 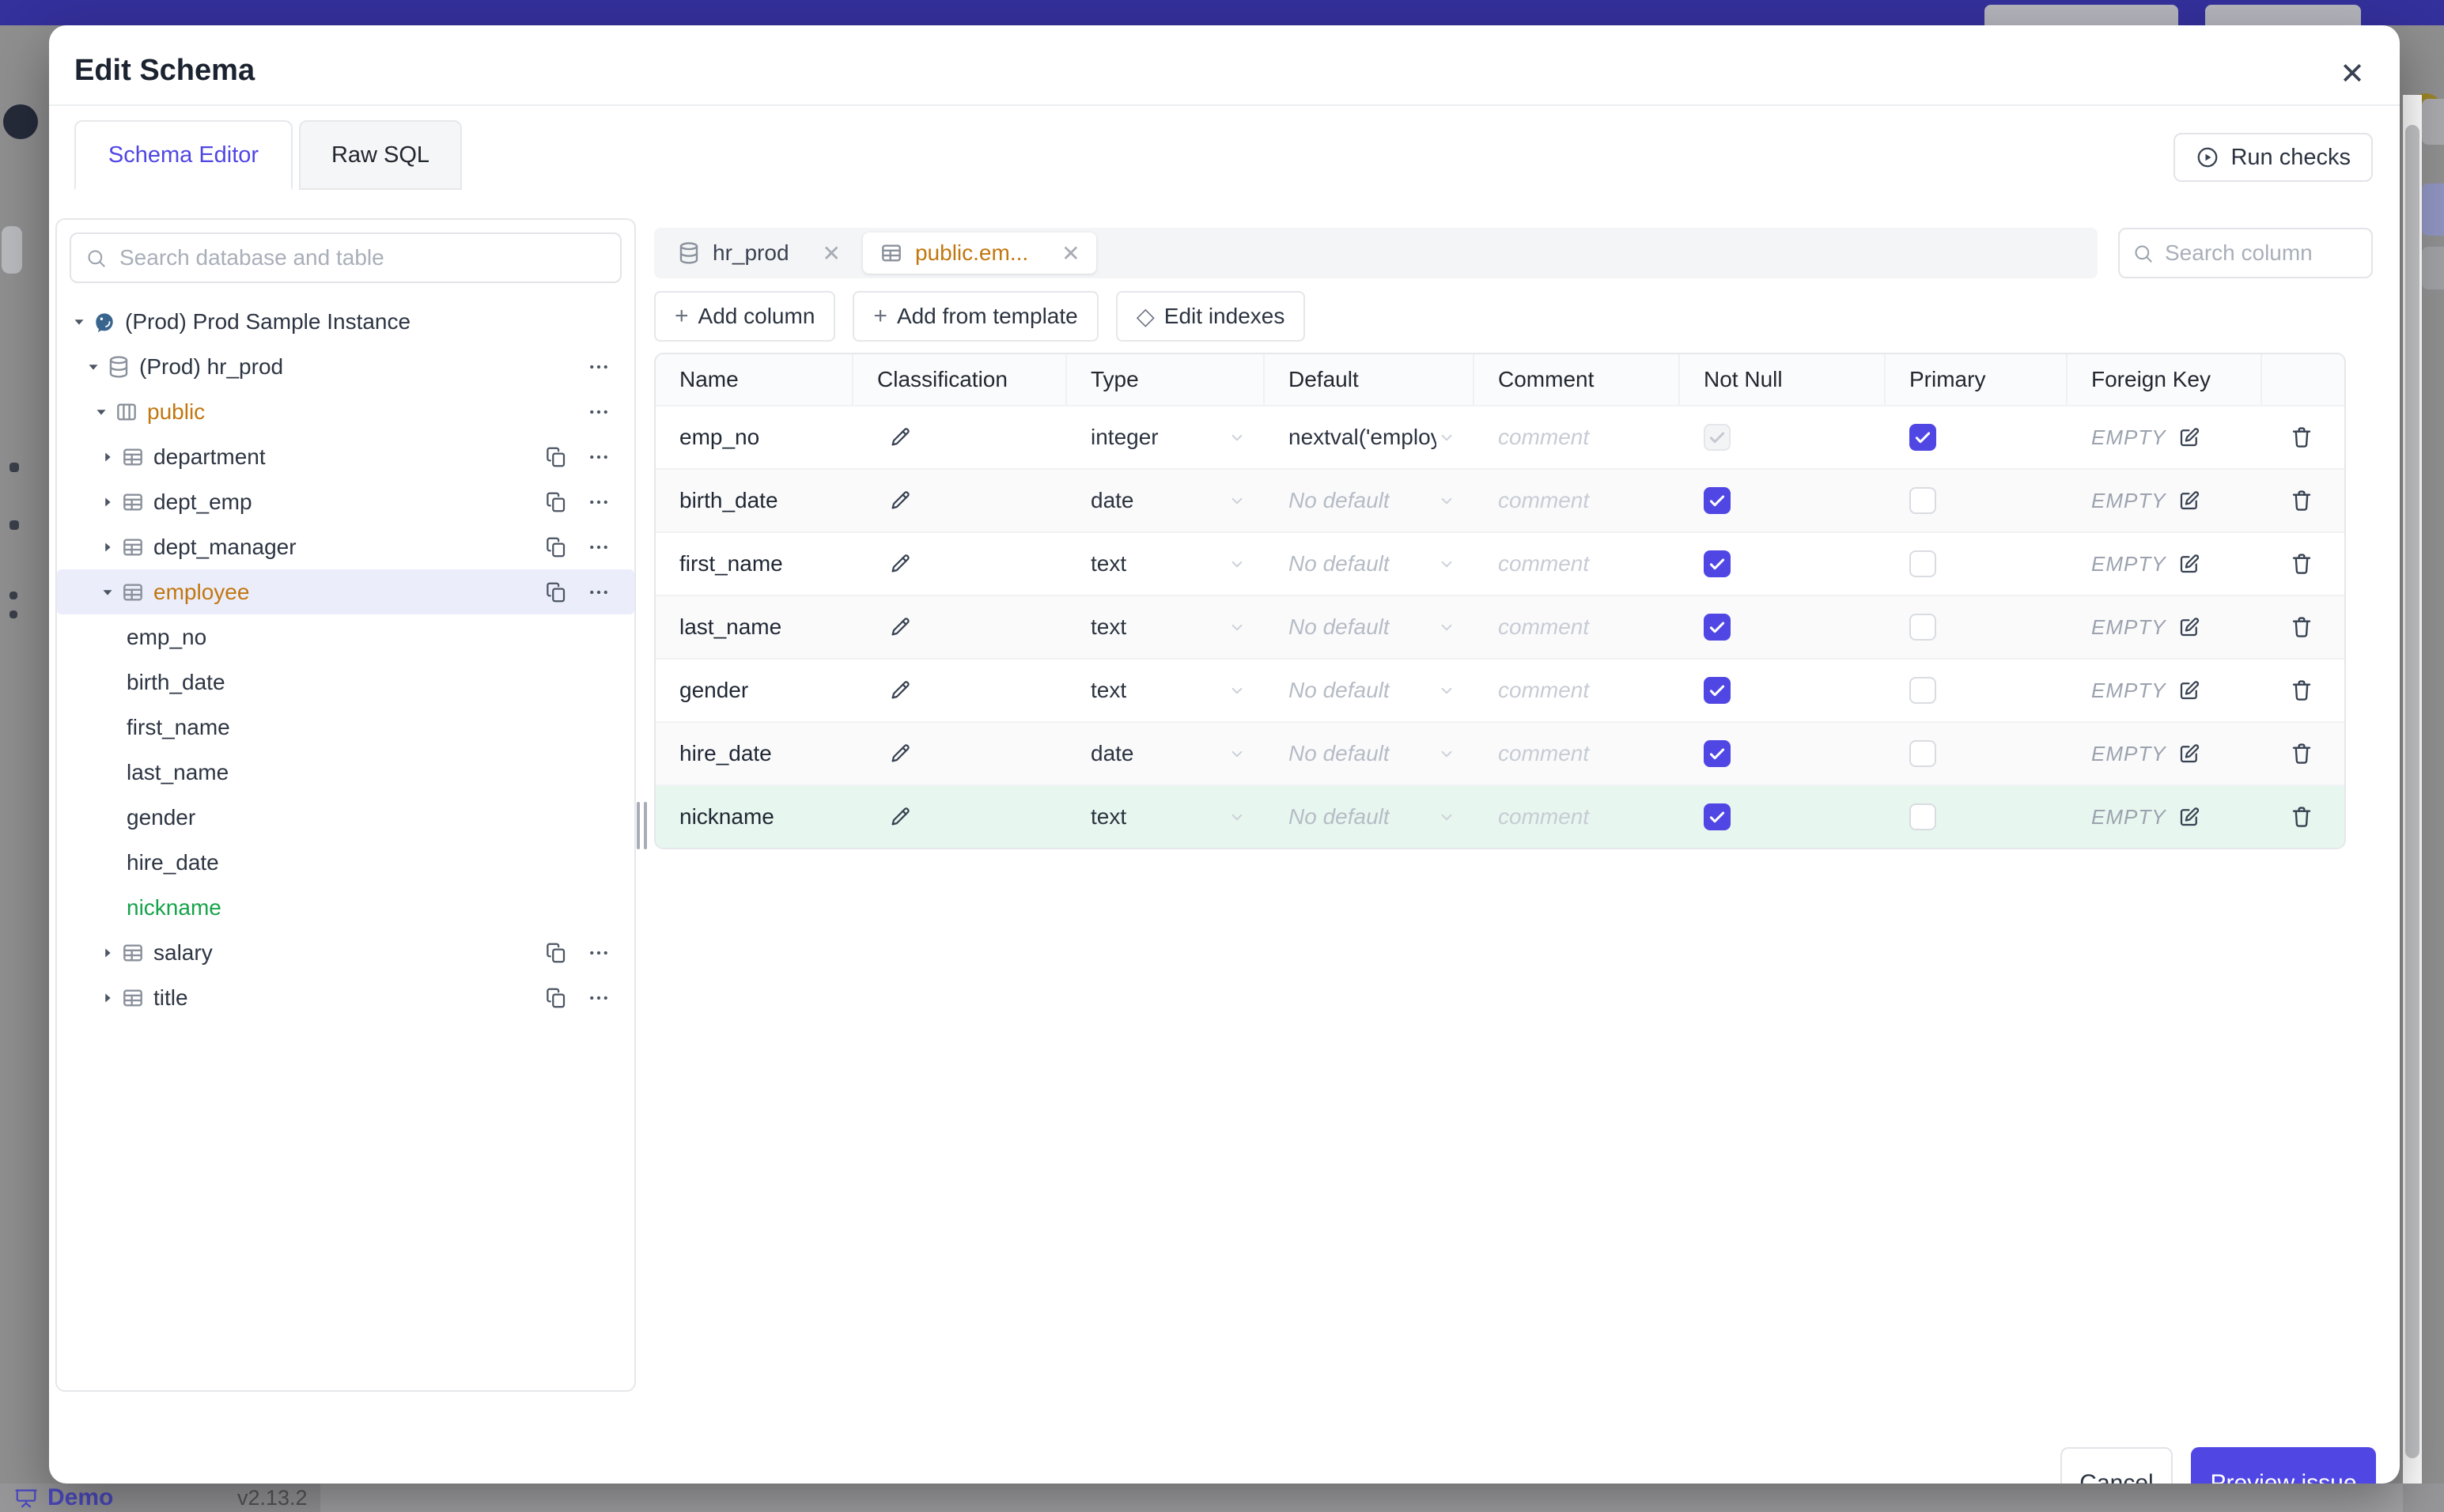 What do you see at coordinates (345, 501) in the screenshot?
I see `tree-item-dept-emp: dept_emp` at bounding box center [345, 501].